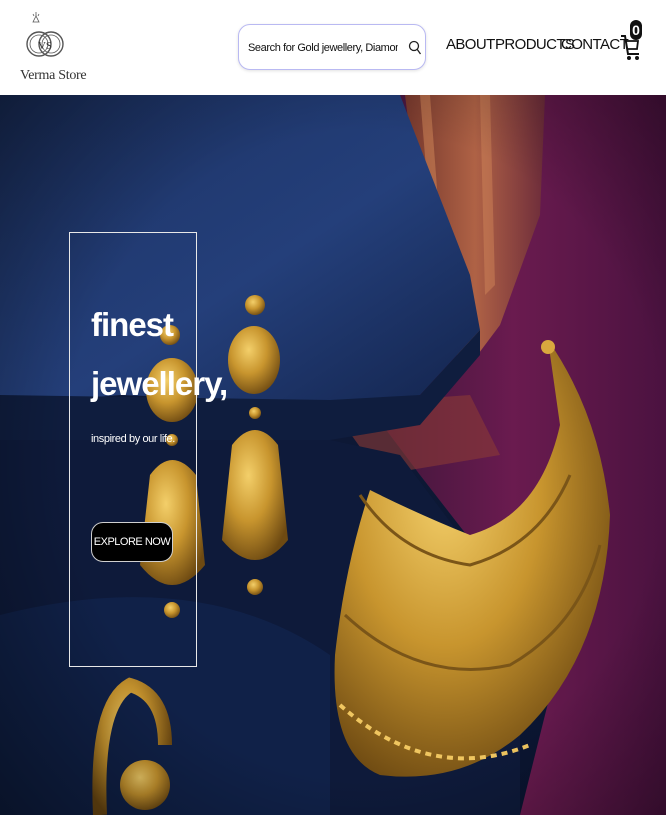 The width and height of the screenshot is (666, 815). I want to click on explore-now-button: EXPLORE NOW, so click(132, 542).